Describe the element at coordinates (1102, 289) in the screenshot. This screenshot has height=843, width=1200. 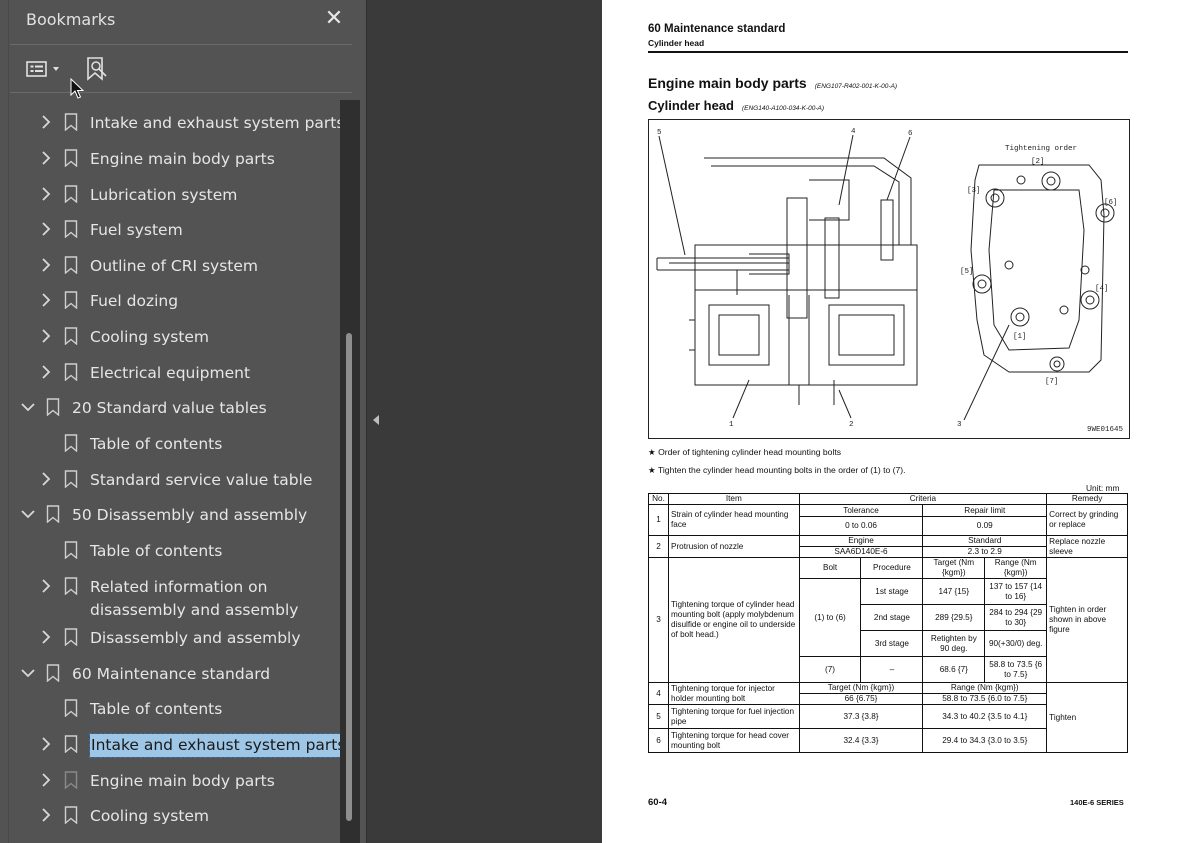
I see `order-mark-4: [4]` at that location.